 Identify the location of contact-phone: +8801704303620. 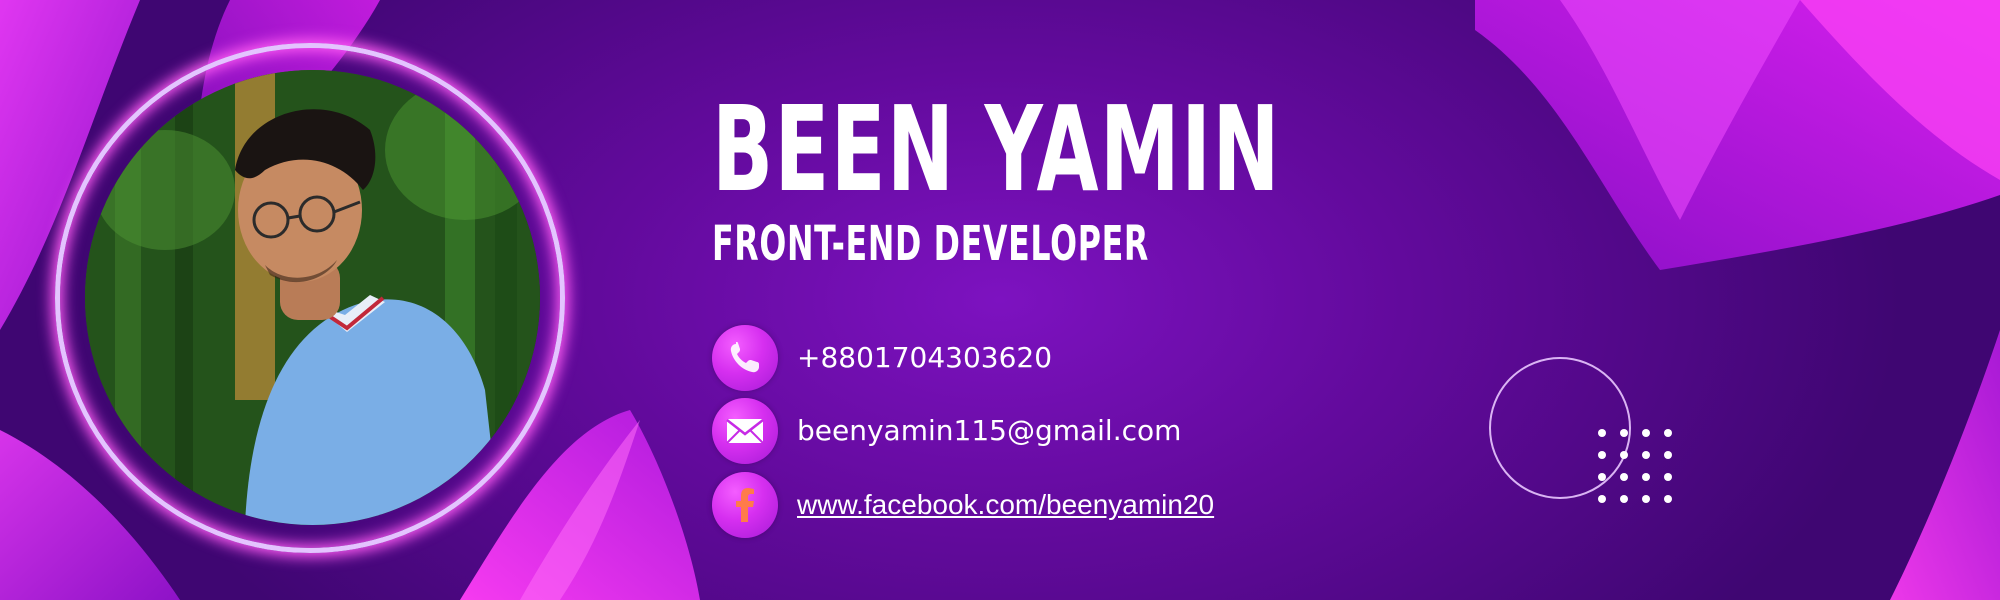
(1062, 358).